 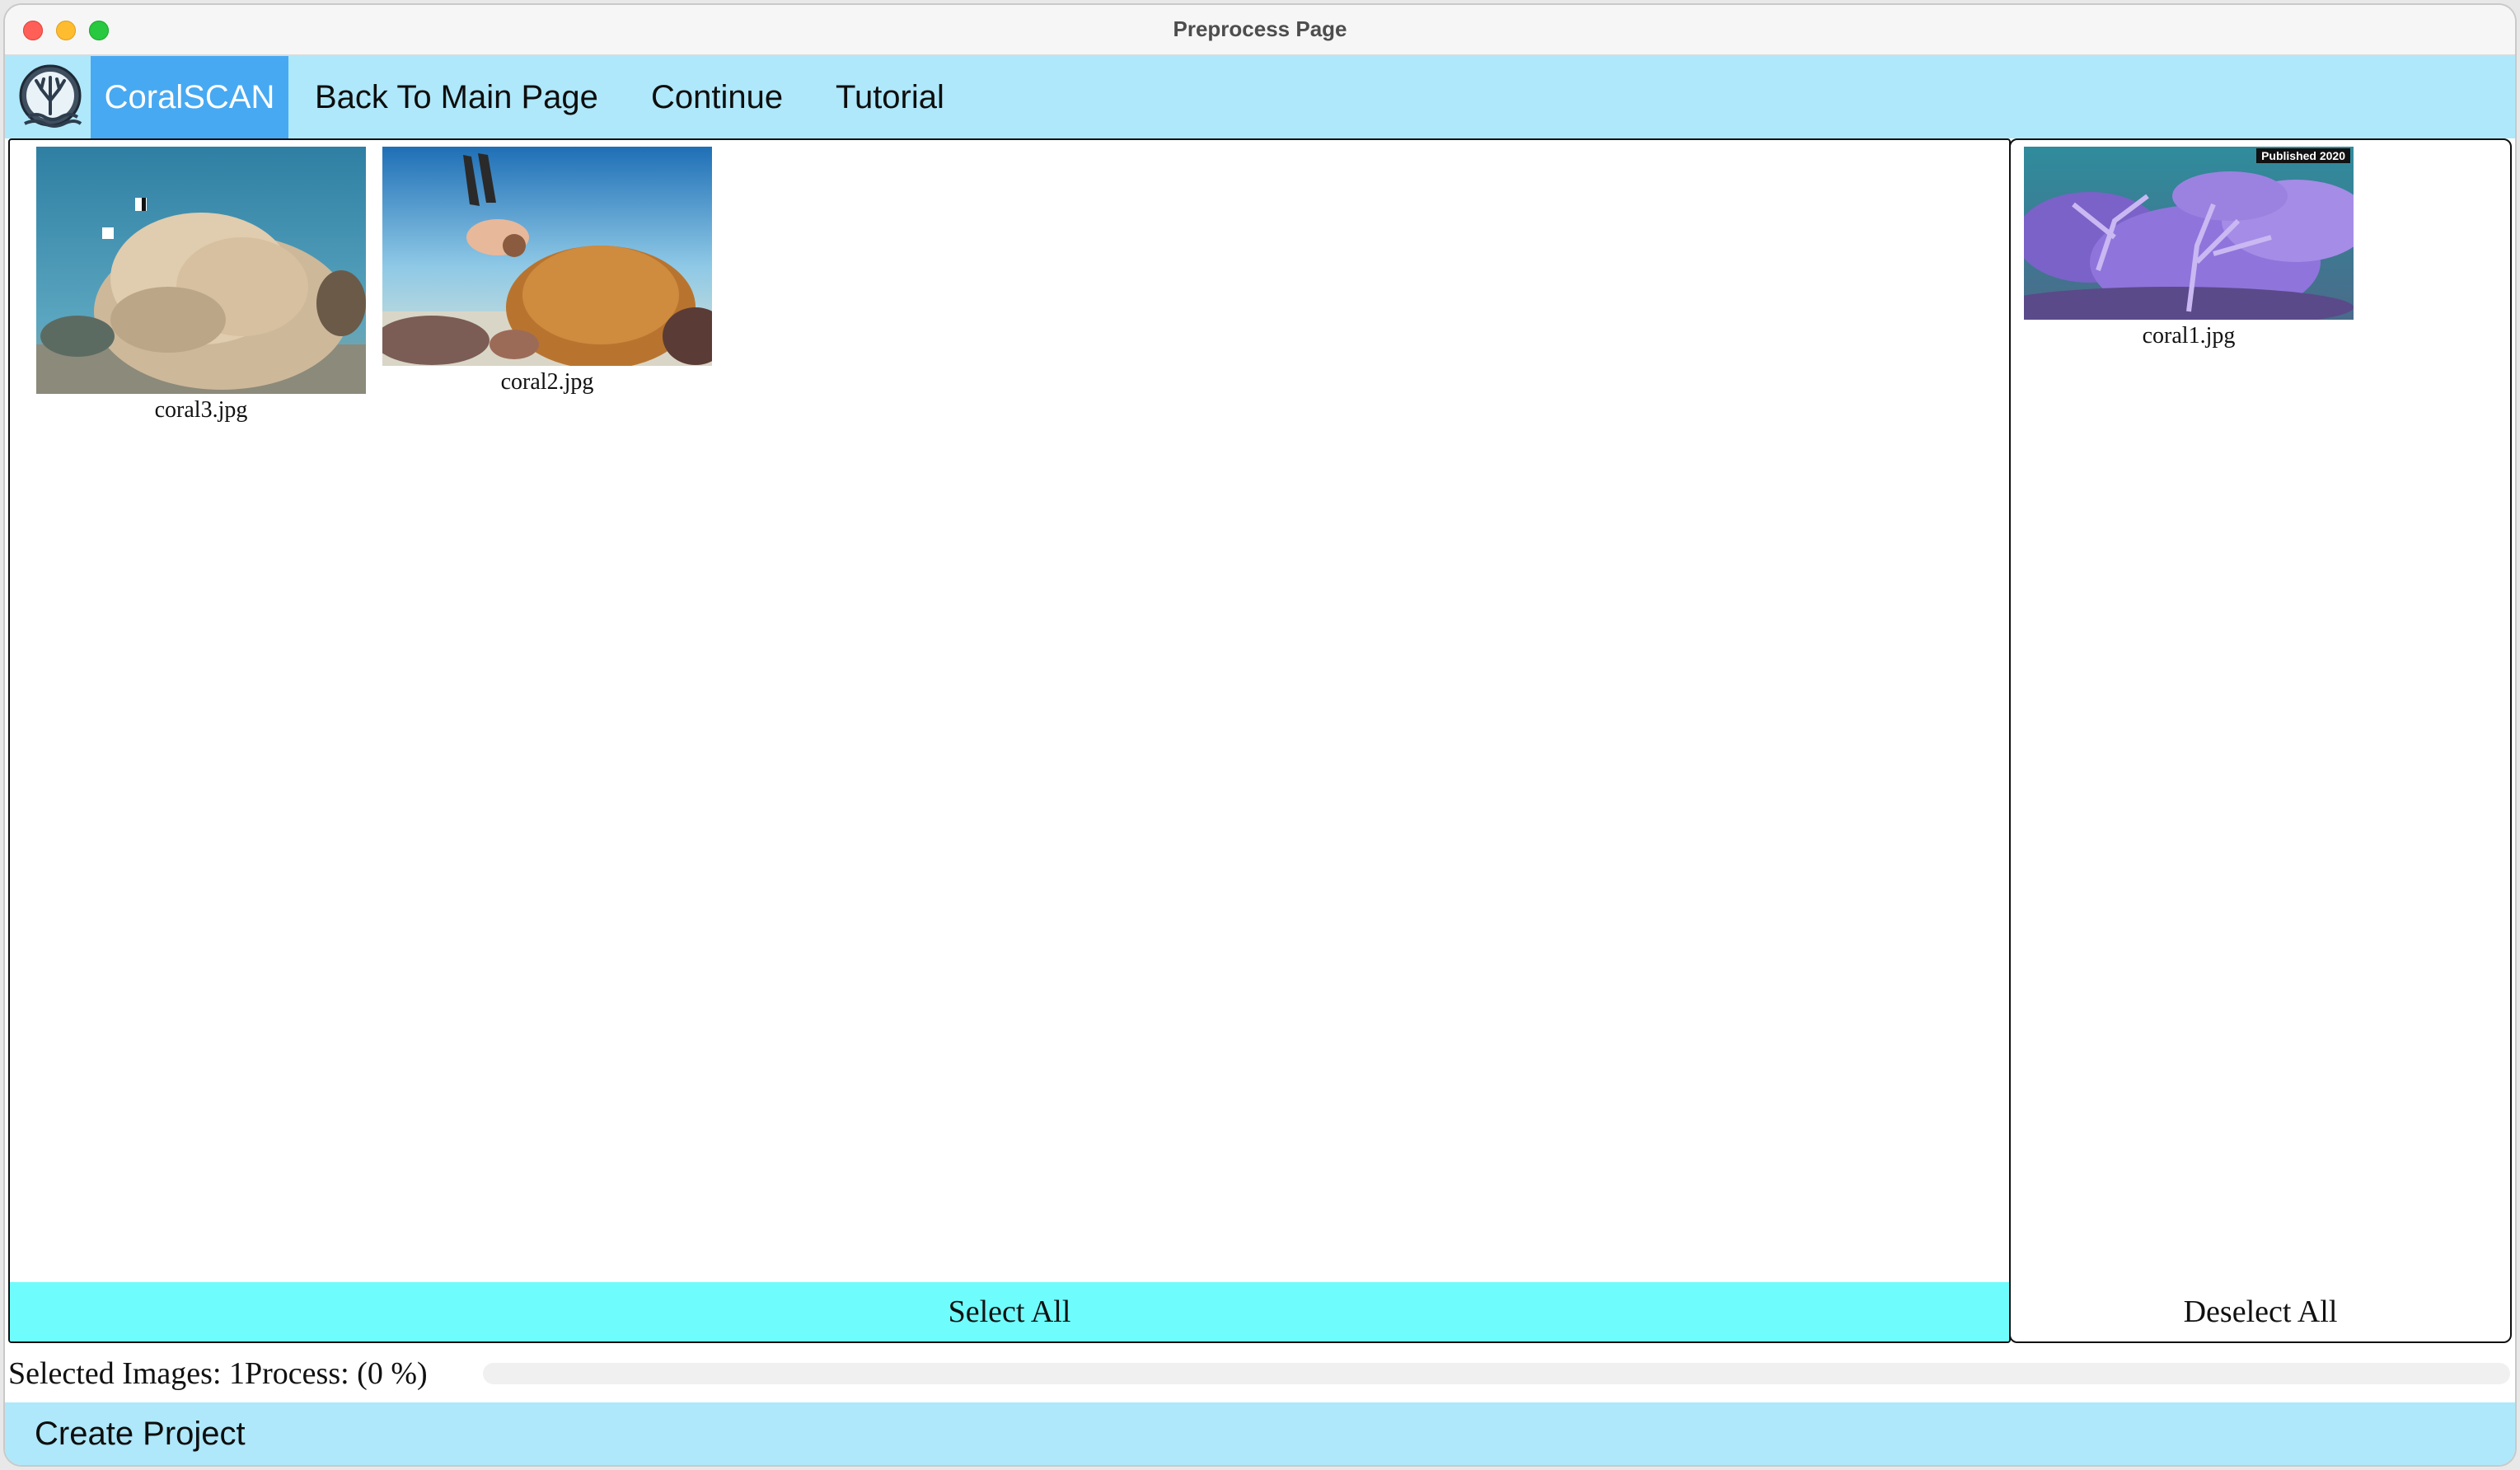 What do you see at coordinates (2260, 1311) in the screenshot?
I see `deselect-all-button: Deselect All` at bounding box center [2260, 1311].